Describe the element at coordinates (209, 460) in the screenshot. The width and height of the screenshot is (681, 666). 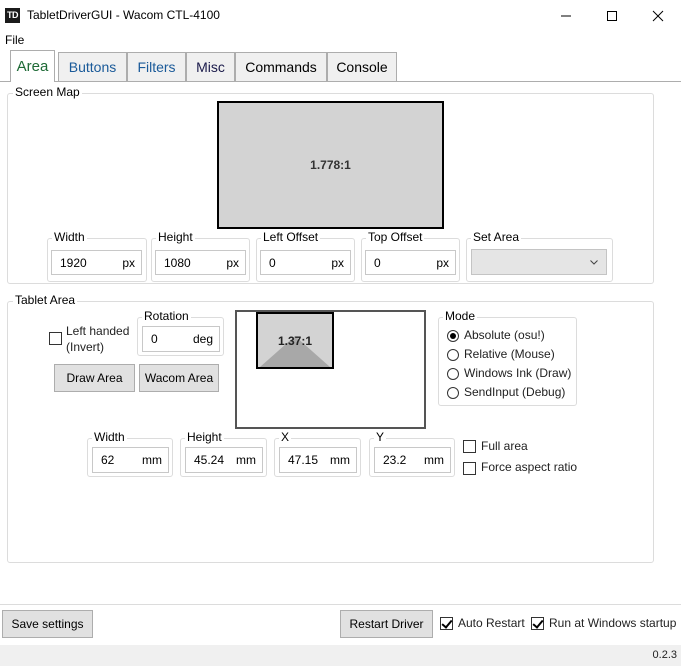
I see `tablet-height-value: 45.24` at that location.